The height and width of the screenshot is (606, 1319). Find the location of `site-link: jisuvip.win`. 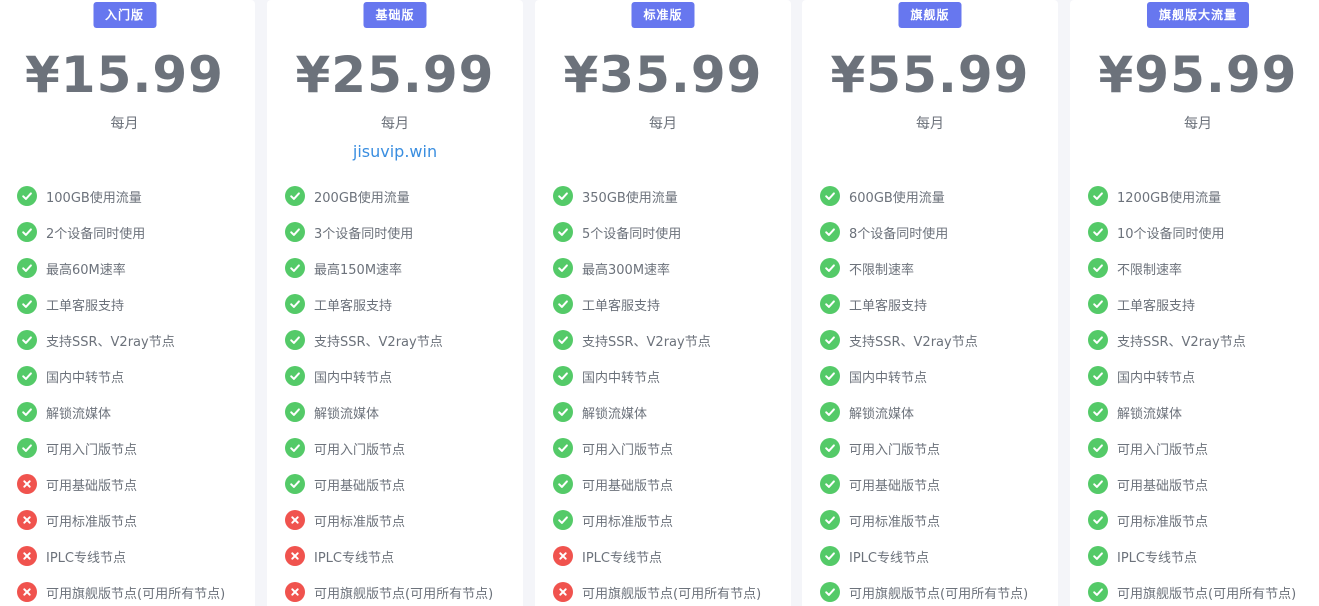

site-link: jisuvip.win is located at coordinates (395, 152).